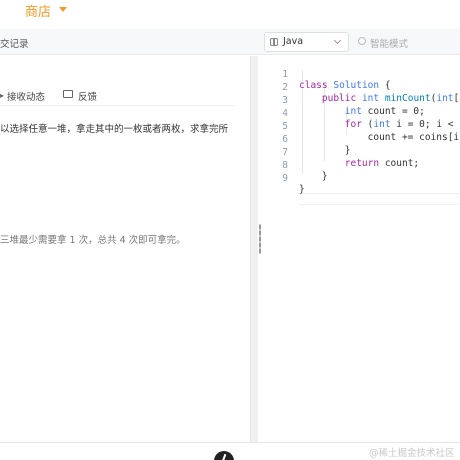 The width and height of the screenshot is (460, 460). What do you see at coordinates (285, 178) in the screenshot?
I see `line-number: 9` at bounding box center [285, 178].